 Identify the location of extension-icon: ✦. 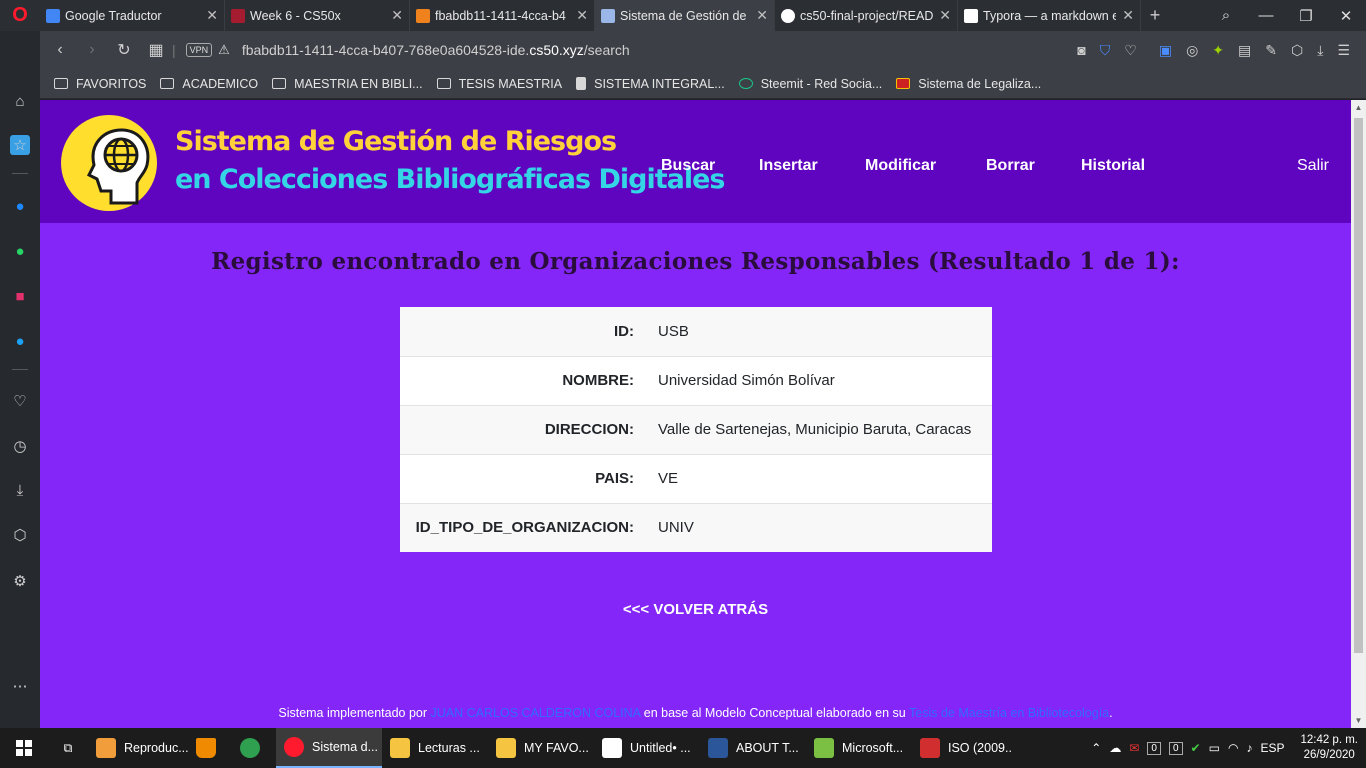
(1218, 50).